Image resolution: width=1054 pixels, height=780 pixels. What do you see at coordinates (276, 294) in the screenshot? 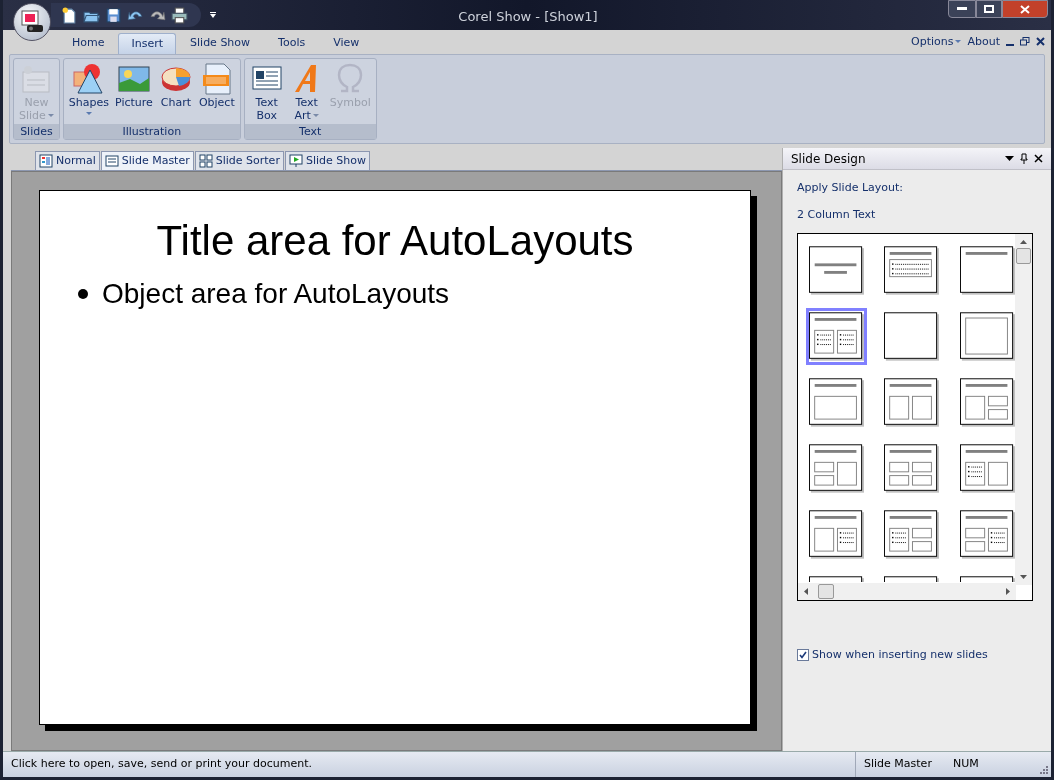
I see `slide-bullet-text: Object area for AutoLayouts` at bounding box center [276, 294].